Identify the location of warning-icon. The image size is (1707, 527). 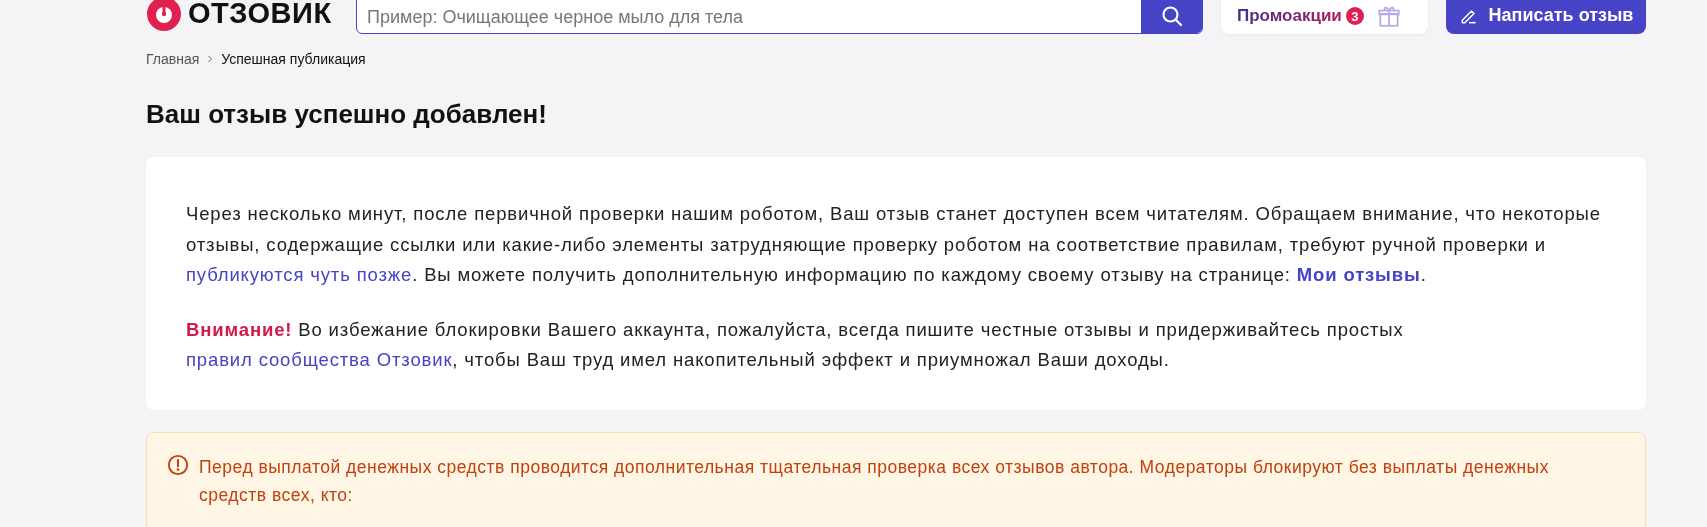
(178, 464).